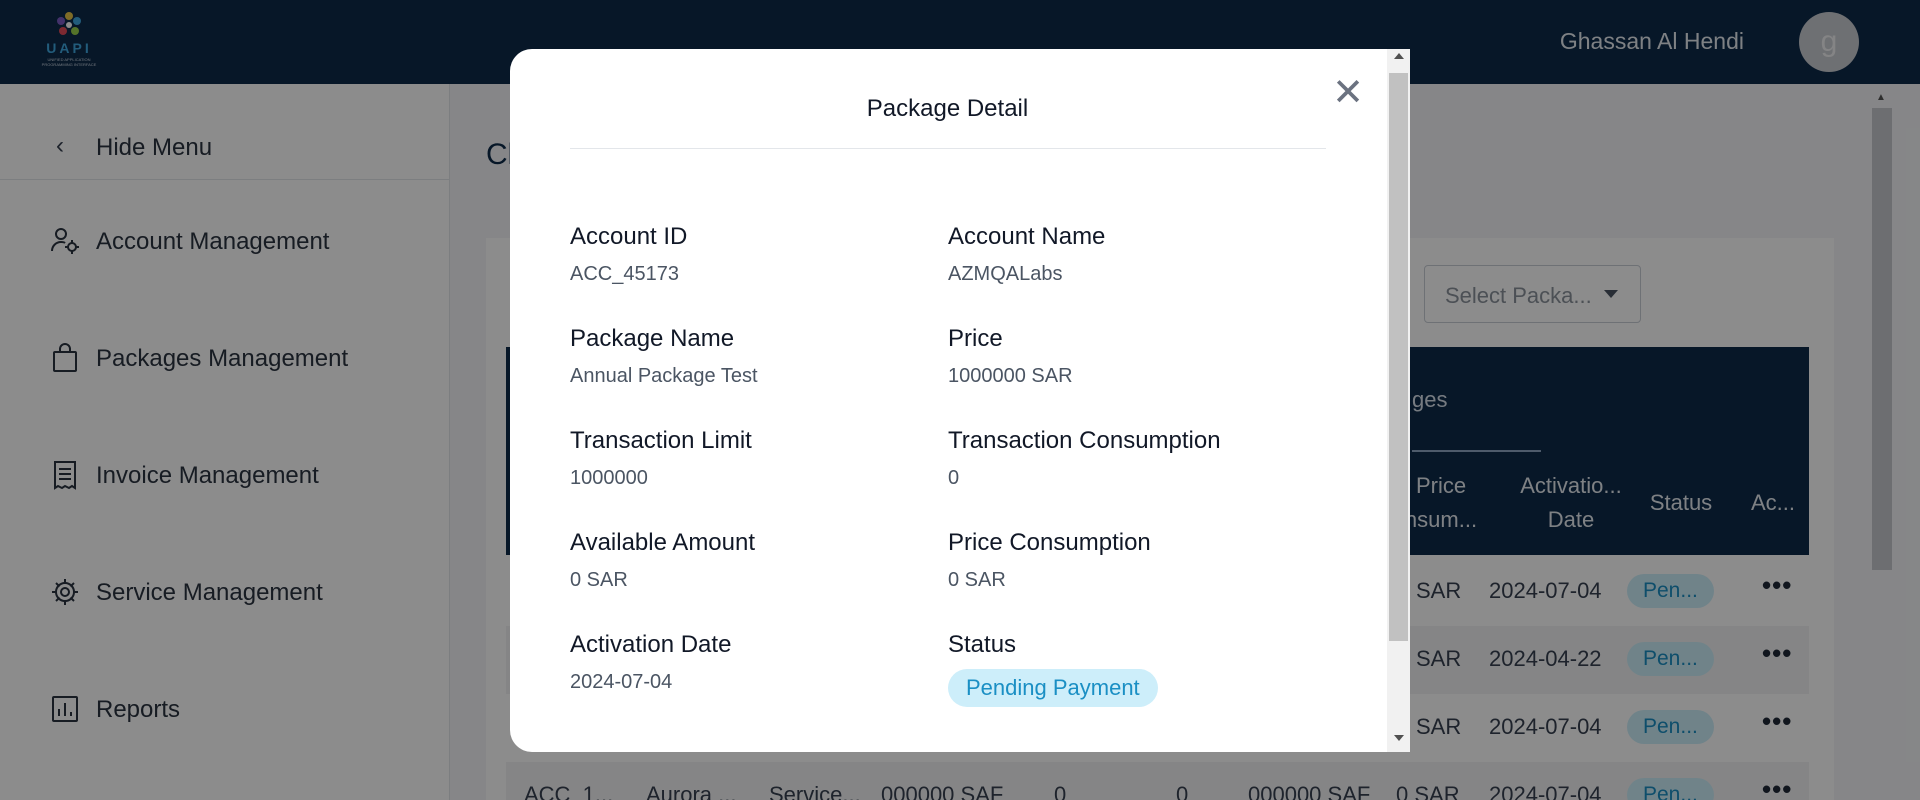  I want to click on scroll-down-arrow-icon, so click(1399, 738).